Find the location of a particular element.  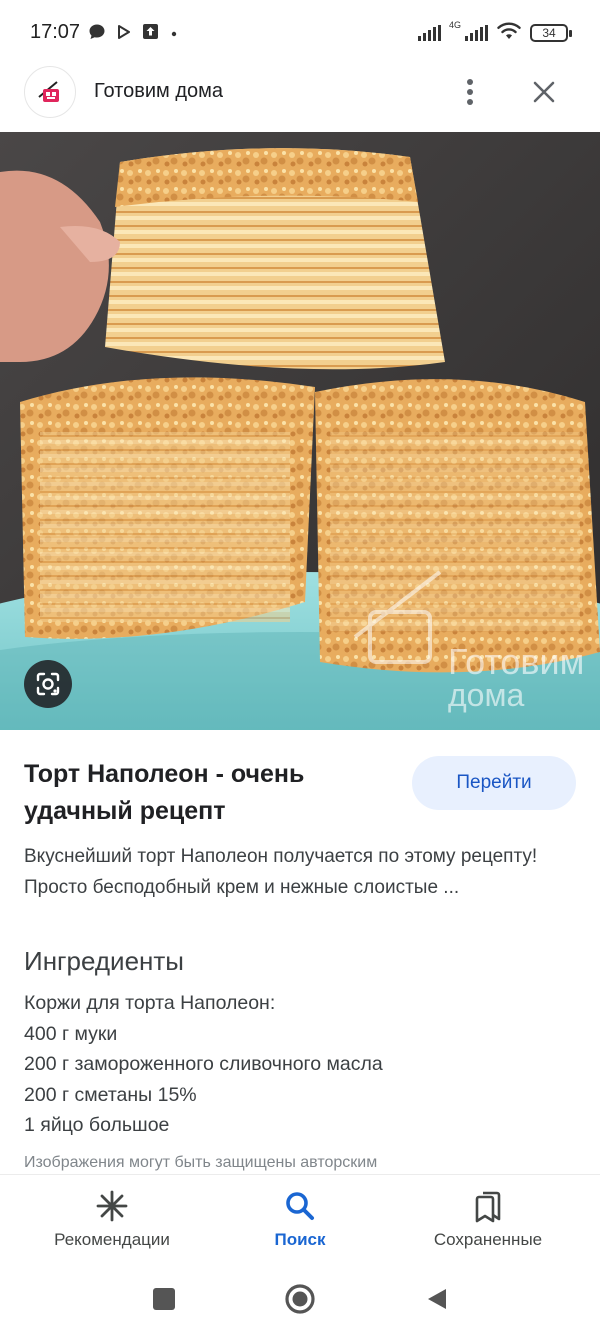

upload-icon is located at coordinates (150, 34).